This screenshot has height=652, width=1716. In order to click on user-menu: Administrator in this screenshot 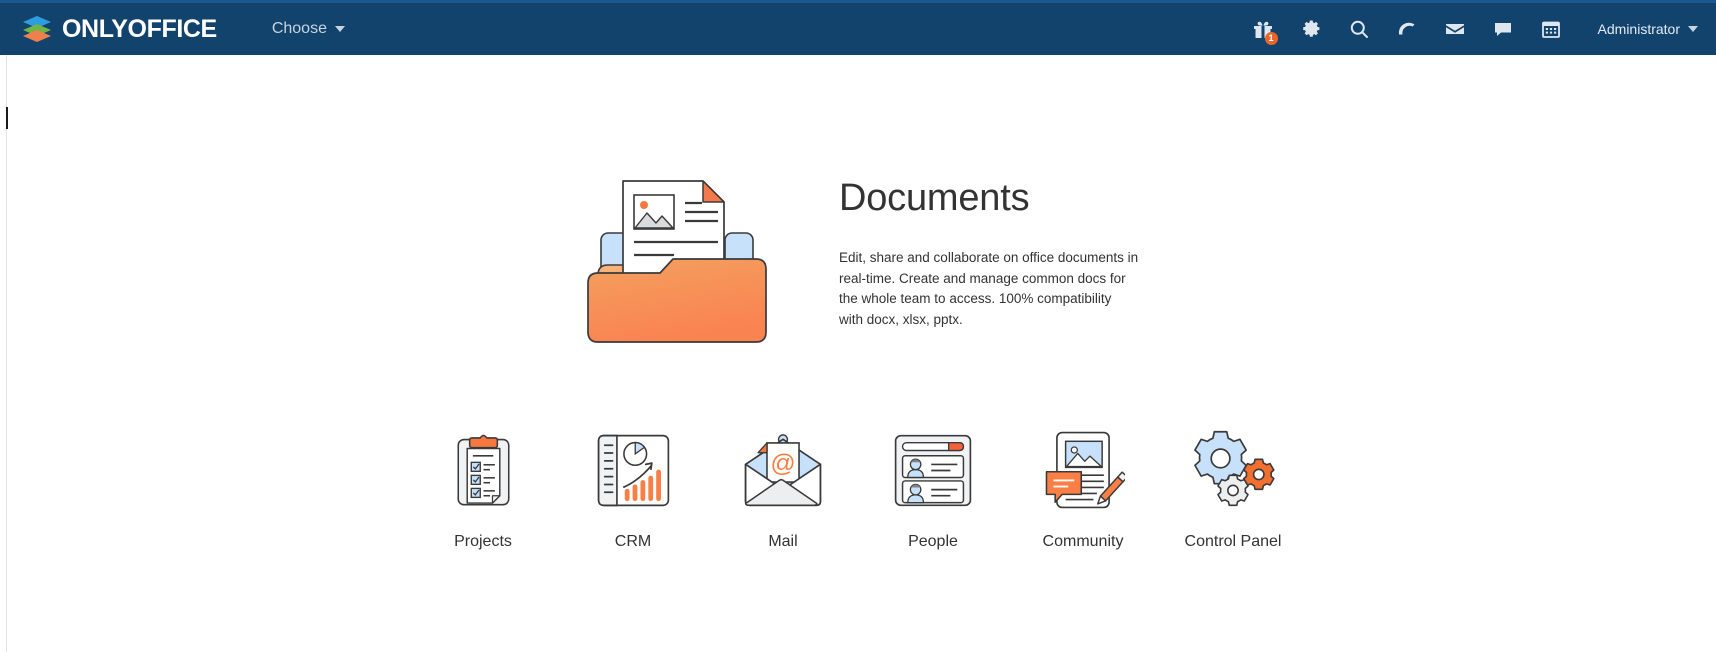, I will do `click(1648, 29)`.